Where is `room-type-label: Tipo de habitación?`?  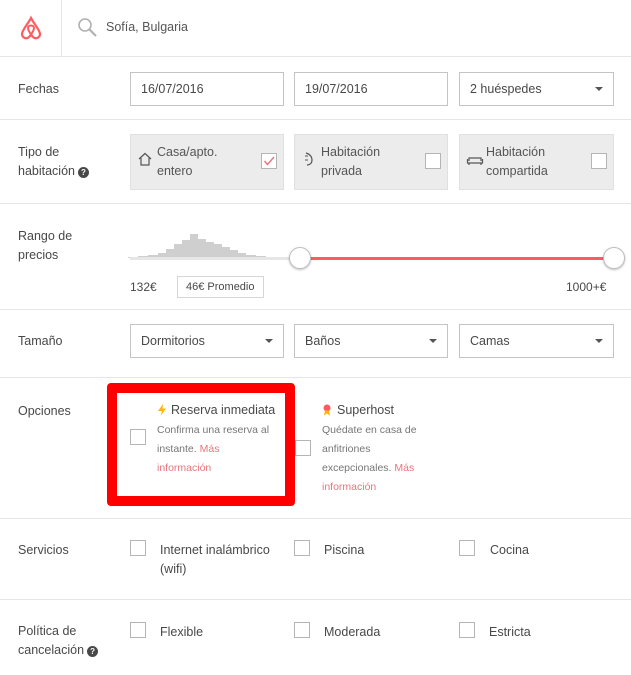
room-type-label: Tipo de habitación? is located at coordinates (53, 162).